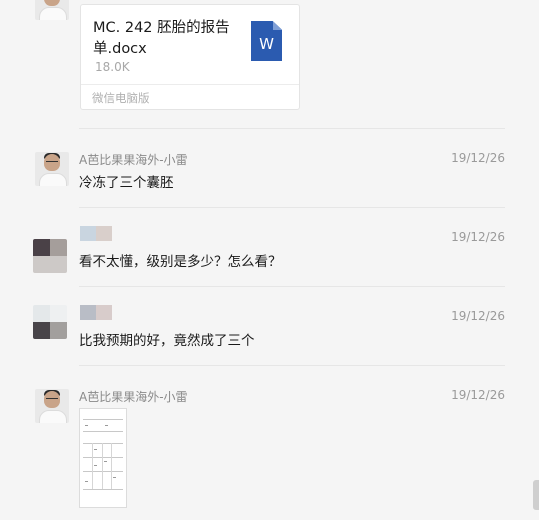  What do you see at coordinates (161, 38) in the screenshot?
I see `file-name: MC. 242 胚胎的报告单.docx` at bounding box center [161, 38].